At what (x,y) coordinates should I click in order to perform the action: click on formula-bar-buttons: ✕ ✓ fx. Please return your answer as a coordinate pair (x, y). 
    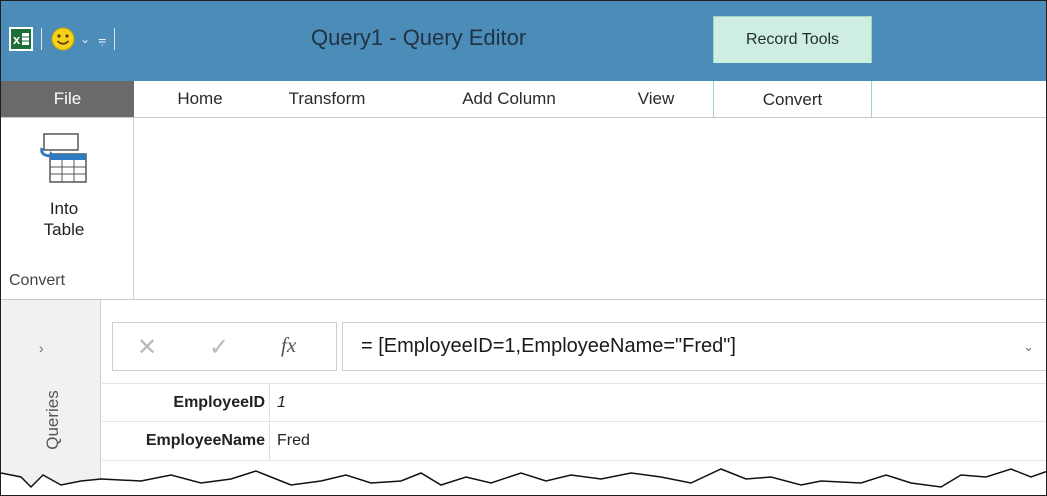
    Looking at the image, I should click on (224, 346).